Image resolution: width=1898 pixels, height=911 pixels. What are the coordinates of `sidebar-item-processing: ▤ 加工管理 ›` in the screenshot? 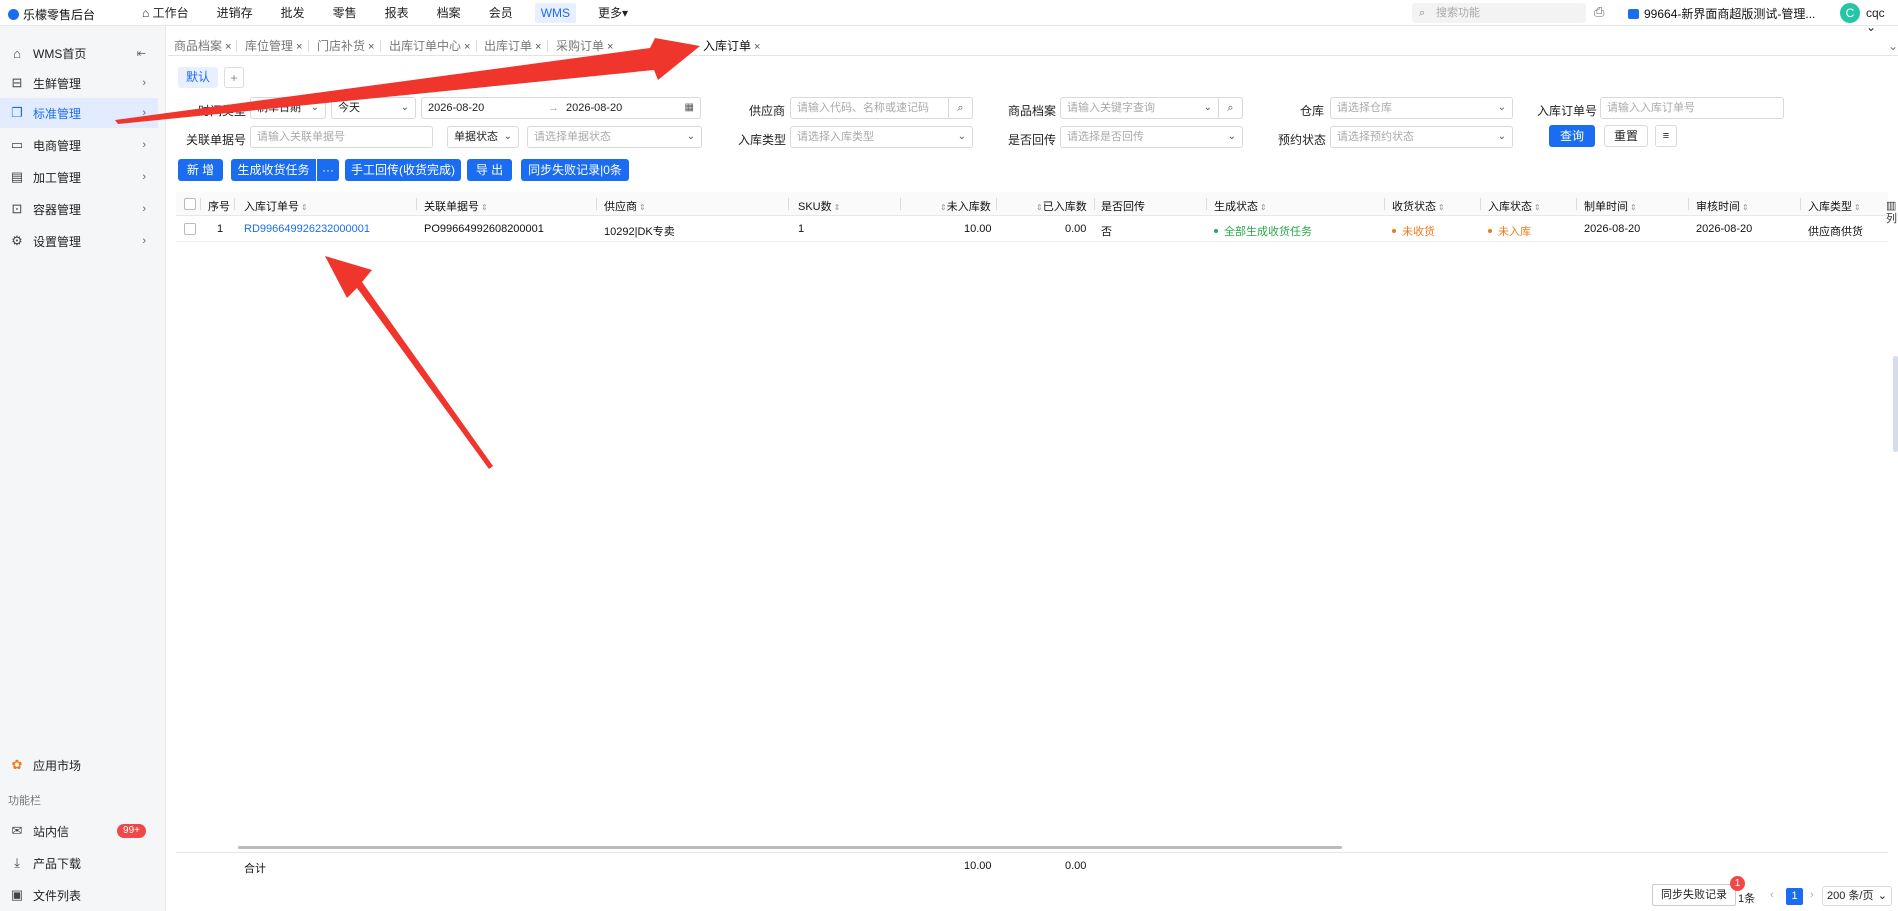 It's located at (79, 177).